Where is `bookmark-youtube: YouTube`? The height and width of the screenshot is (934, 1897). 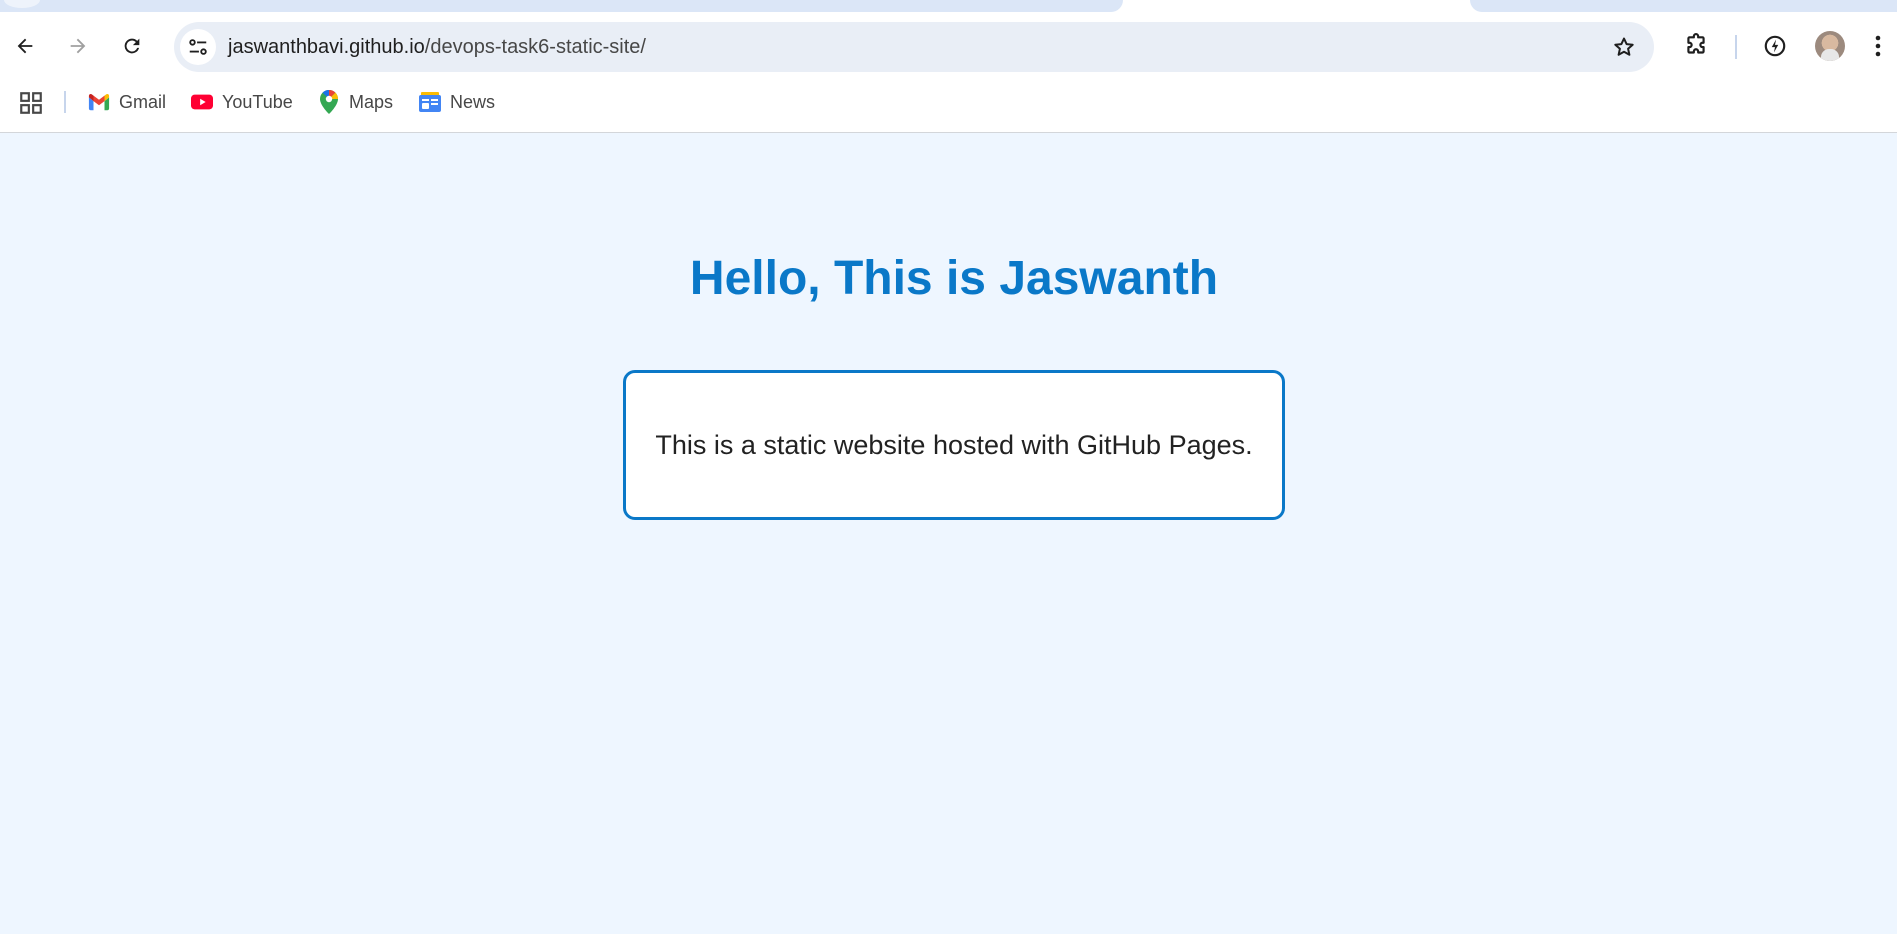
bookmark-youtube: YouTube is located at coordinates (242, 102).